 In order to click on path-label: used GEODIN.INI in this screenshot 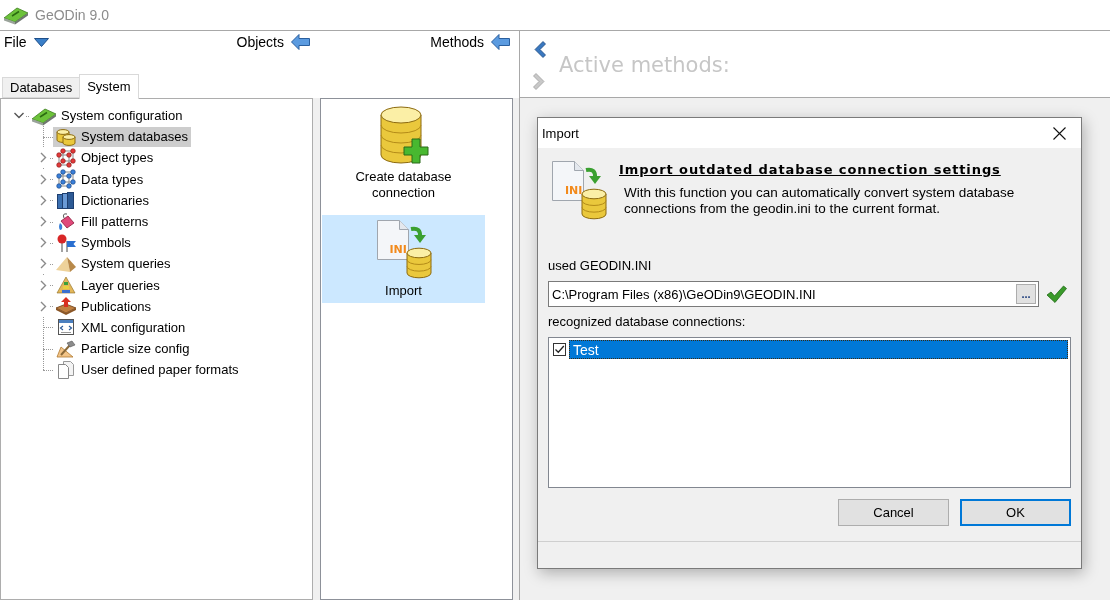, I will do `click(600, 266)`.